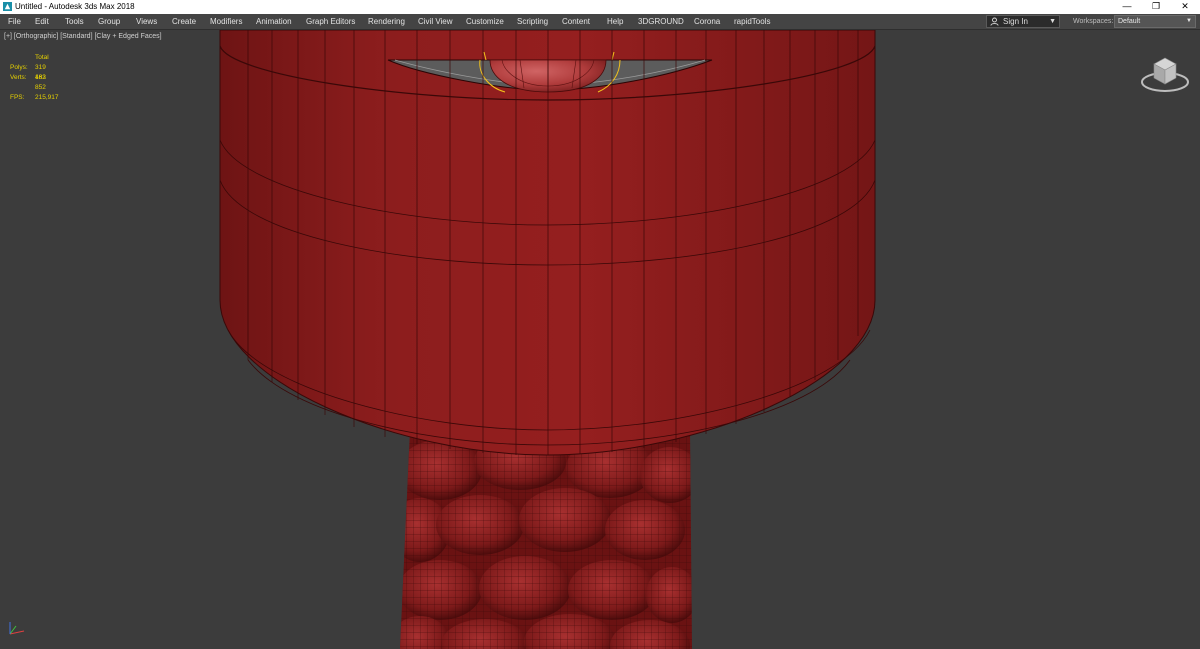 The width and height of the screenshot is (1200, 649). I want to click on menu-modifiers: Modifiers, so click(226, 21).